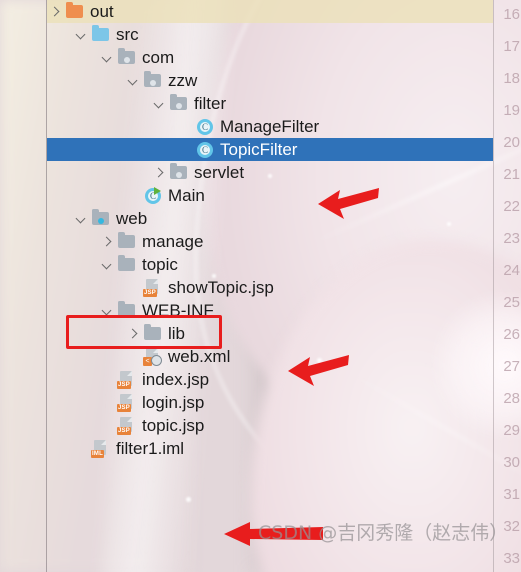 Image resolution: width=521 pixels, height=572 pixels. I want to click on line-number: 30, so click(511, 462).